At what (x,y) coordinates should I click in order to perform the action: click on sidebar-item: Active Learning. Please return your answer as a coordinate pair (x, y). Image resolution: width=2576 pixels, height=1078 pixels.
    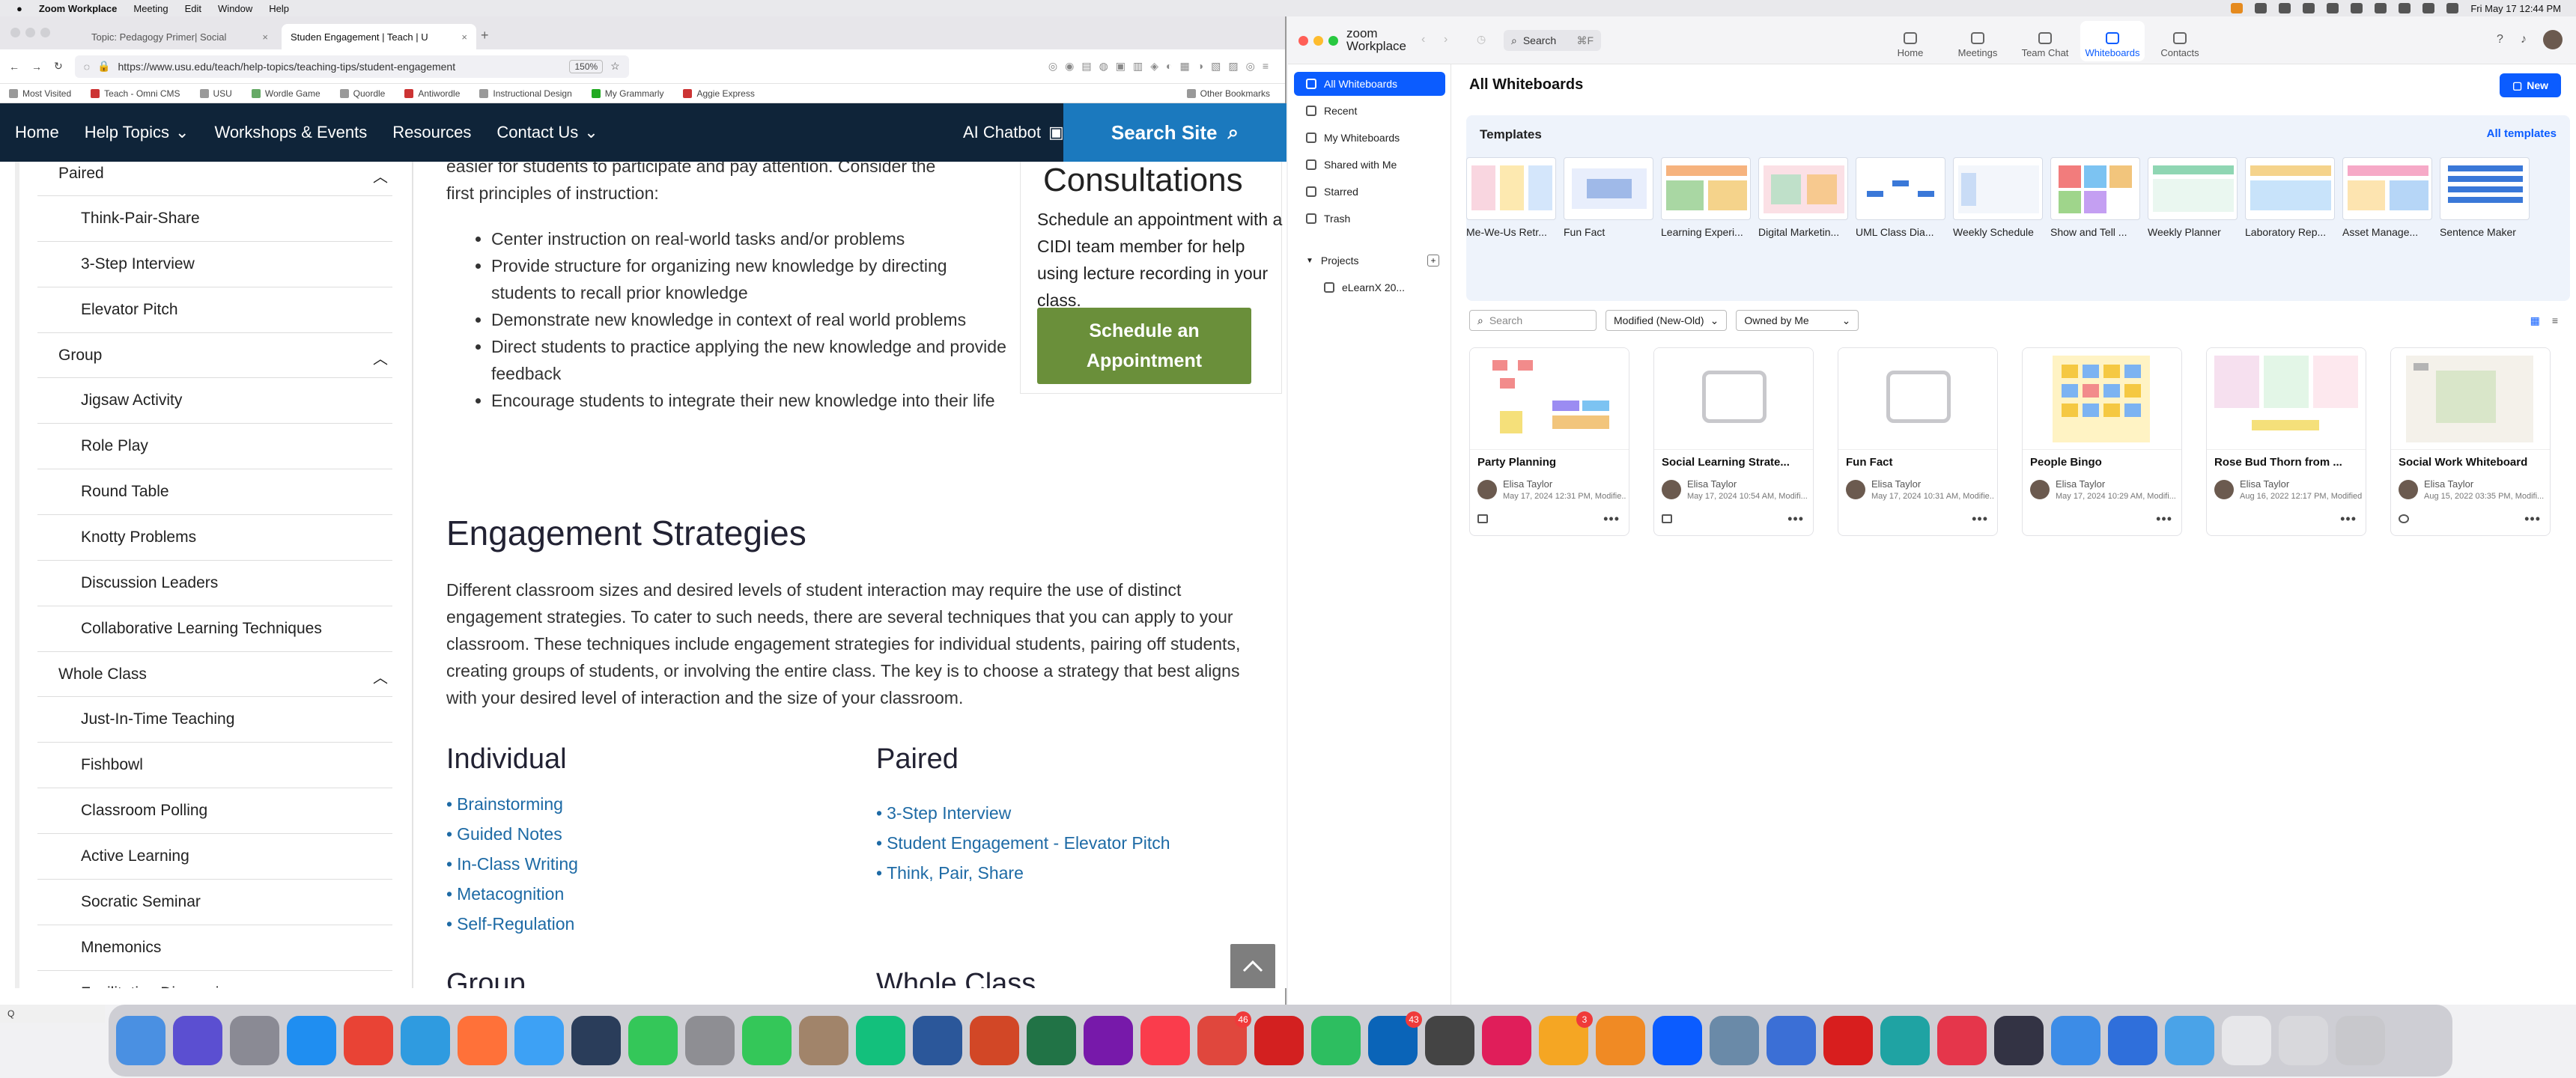
    Looking at the image, I should click on (214, 857).